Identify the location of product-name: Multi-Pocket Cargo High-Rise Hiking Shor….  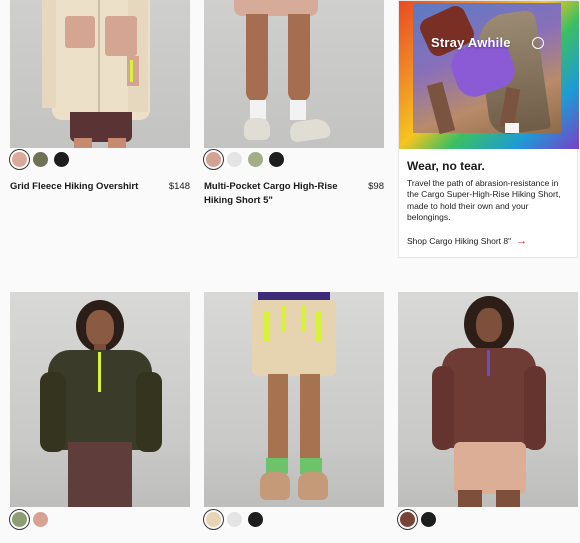
(274, 194).